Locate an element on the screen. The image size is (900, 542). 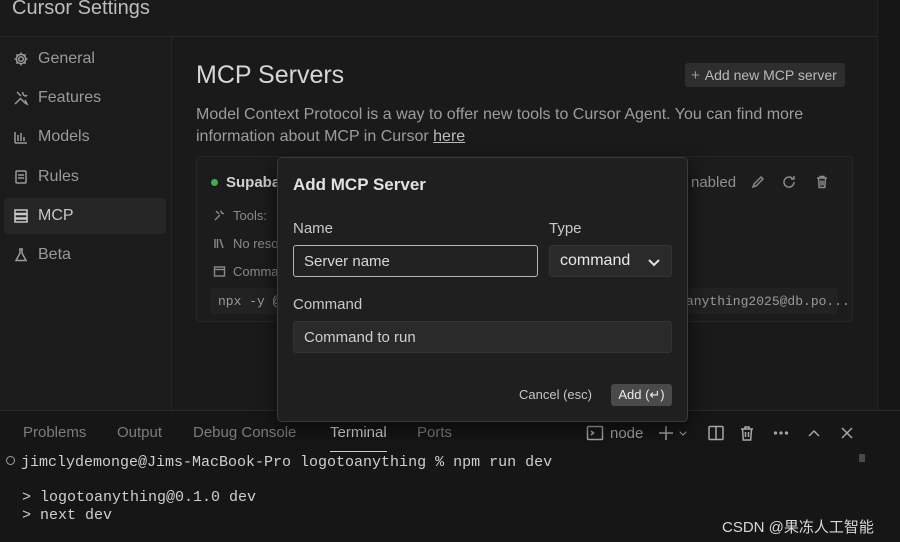
type-select: command is located at coordinates (610, 261).